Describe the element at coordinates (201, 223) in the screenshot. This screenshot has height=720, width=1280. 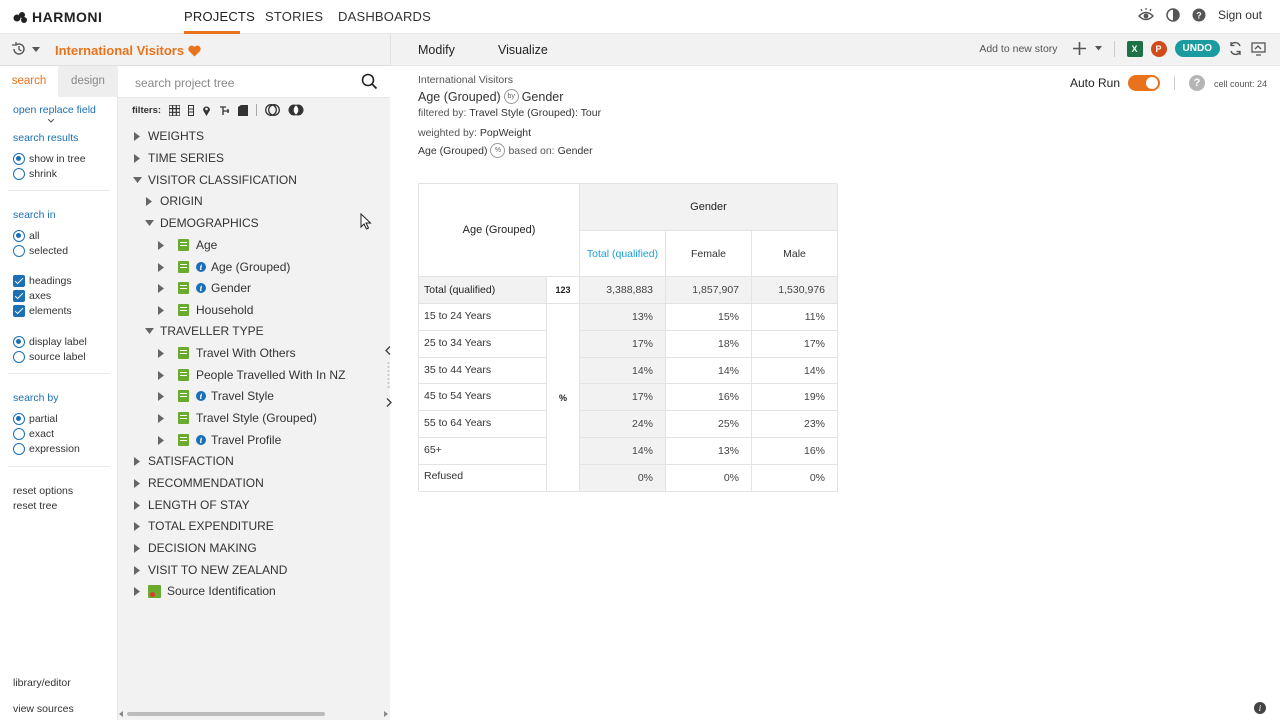
I see `tree-item-demographics: DEMOGRAPHICS` at that location.